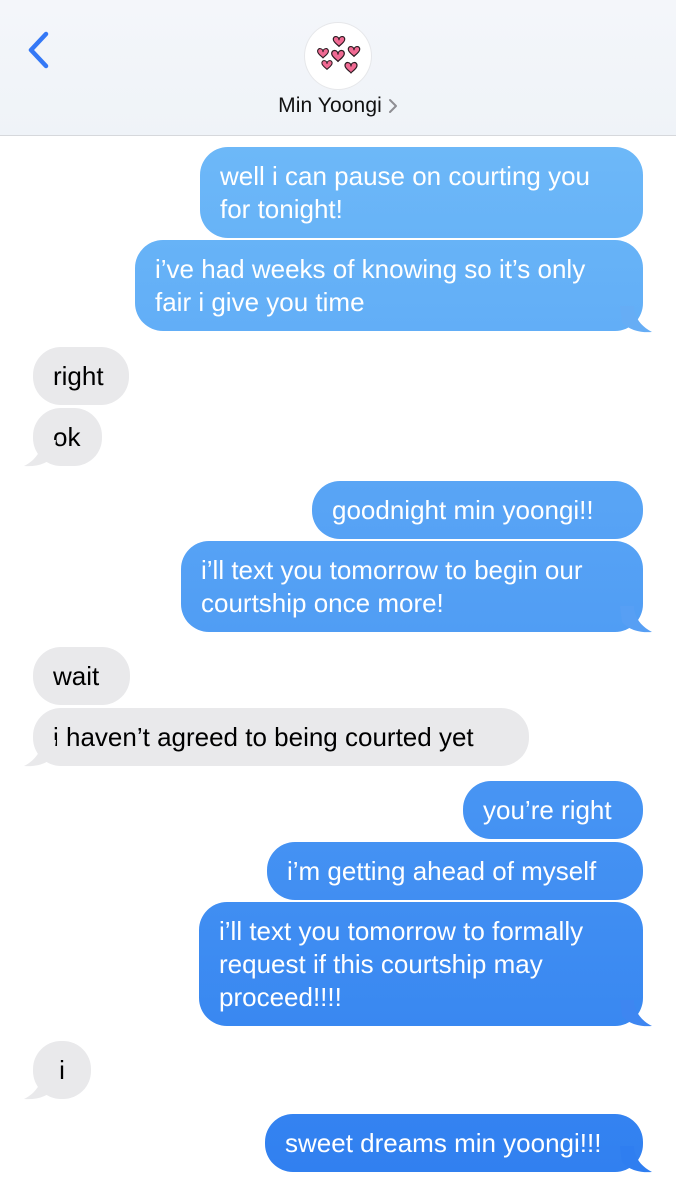 The image size is (676, 1200). What do you see at coordinates (67, 437) in the screenshot?
I see `message-text: ok` at bounding box center [67, 437].